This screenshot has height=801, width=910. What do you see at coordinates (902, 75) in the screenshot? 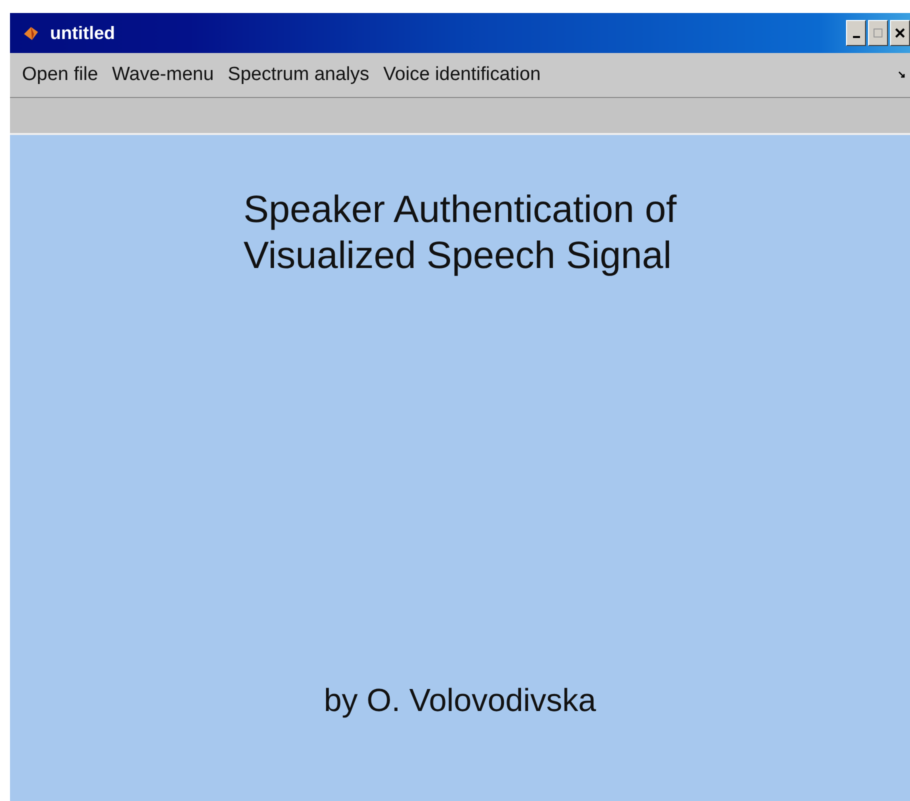
I see `dock-arrow-icon` at bounding box center [902, 75].